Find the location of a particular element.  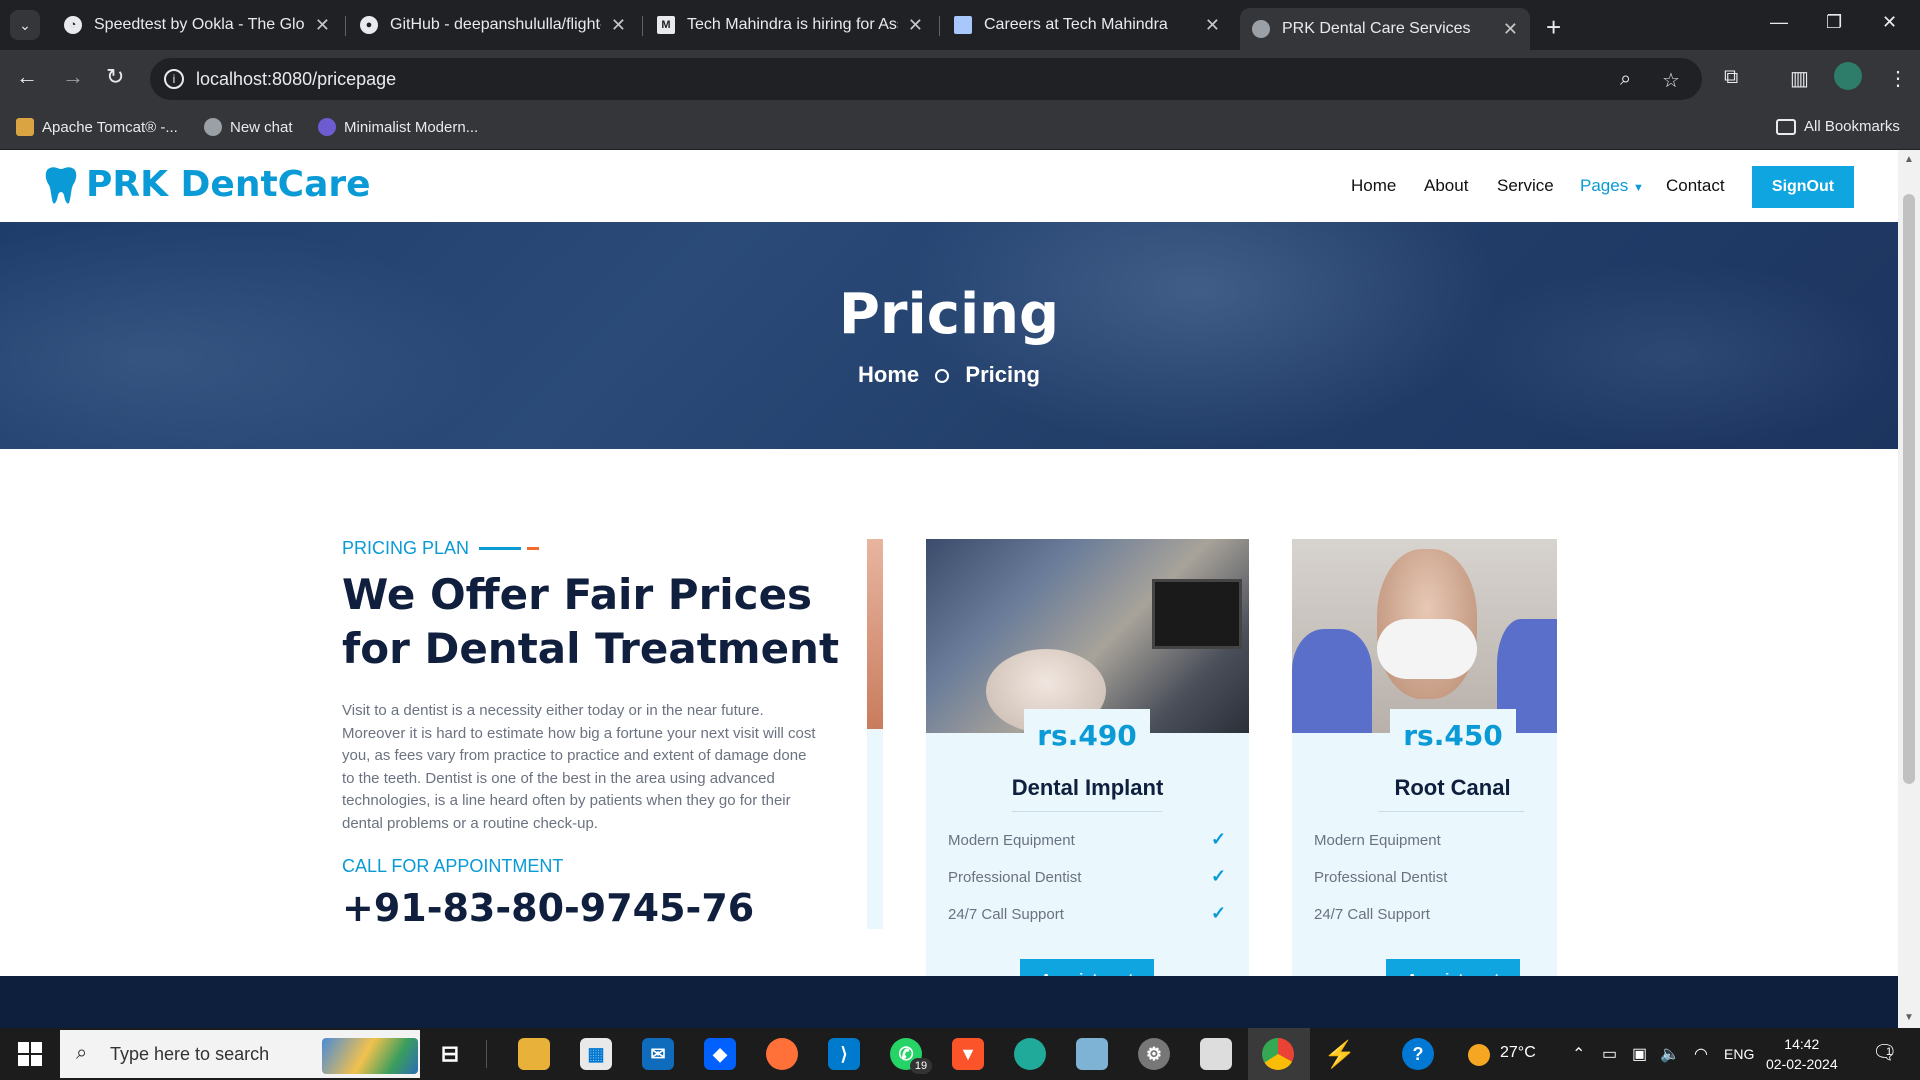

profile-avatar is located at coordinates (1848, 76).